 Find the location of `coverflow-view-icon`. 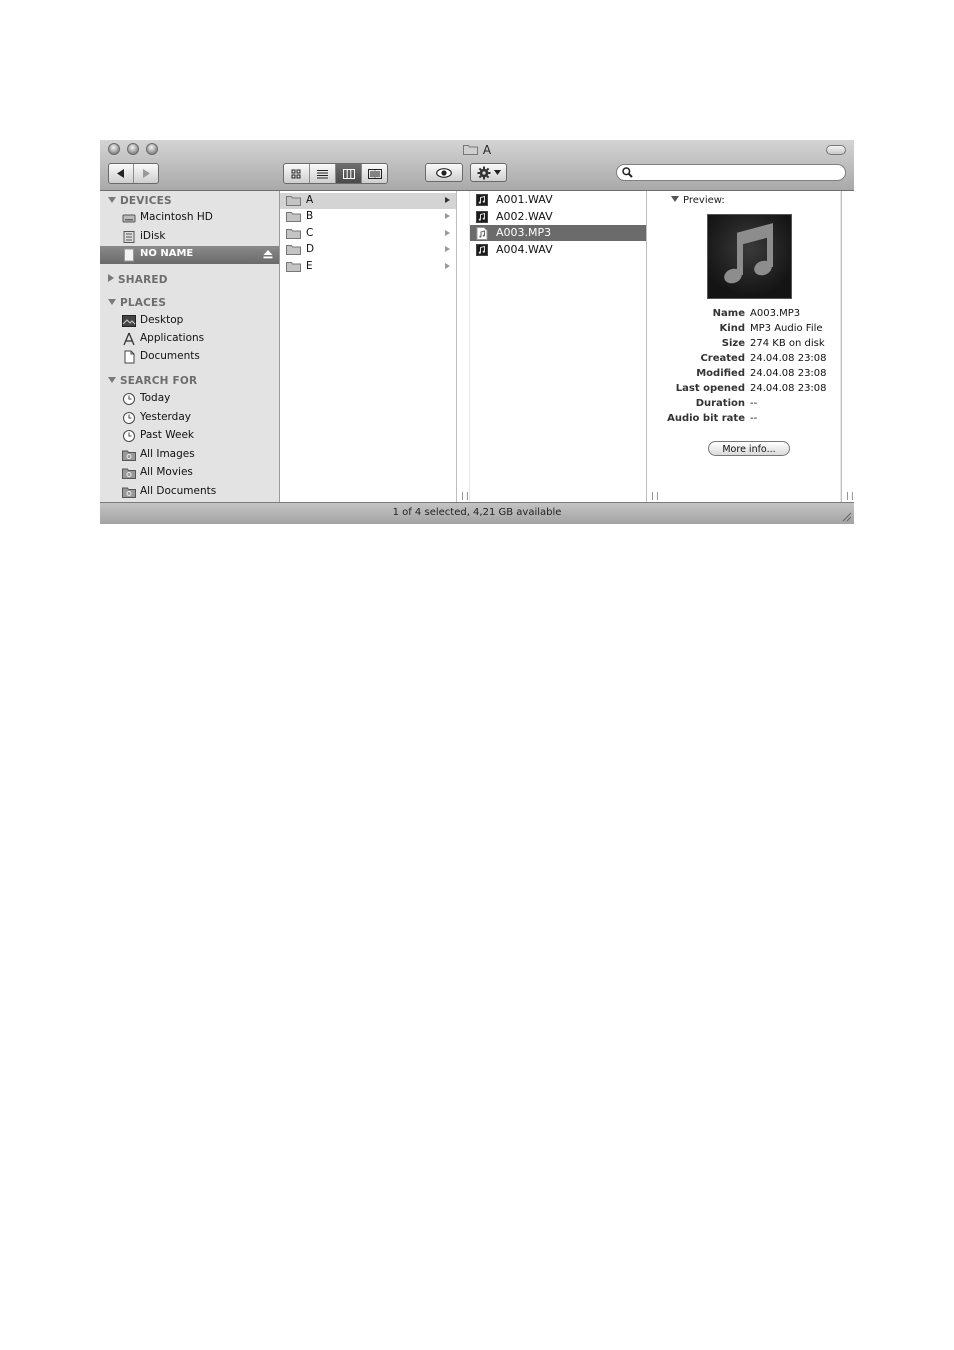

coverflow-view-icon is located at coordinates (374, 173).